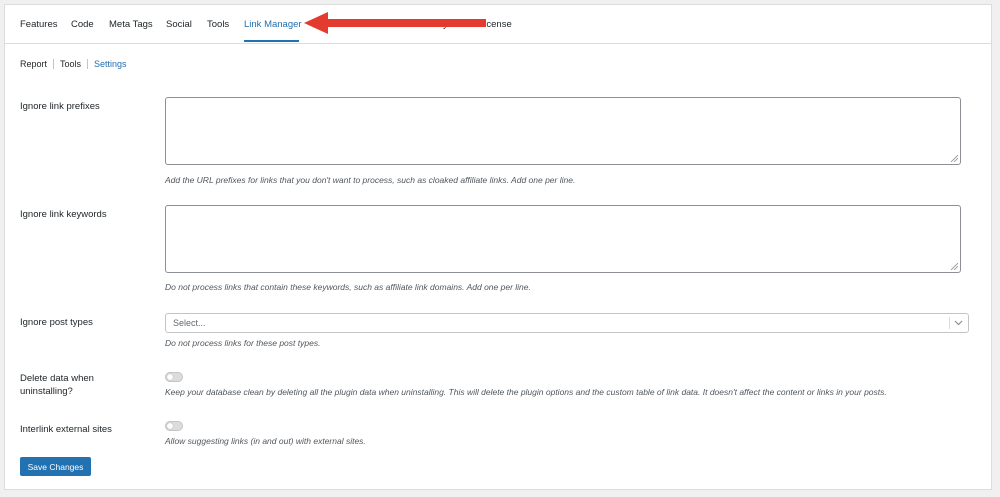 This screenshot has width=1000, height=497. I want to click on sub-navigation: Report Tools Settings, so click(73, 64).